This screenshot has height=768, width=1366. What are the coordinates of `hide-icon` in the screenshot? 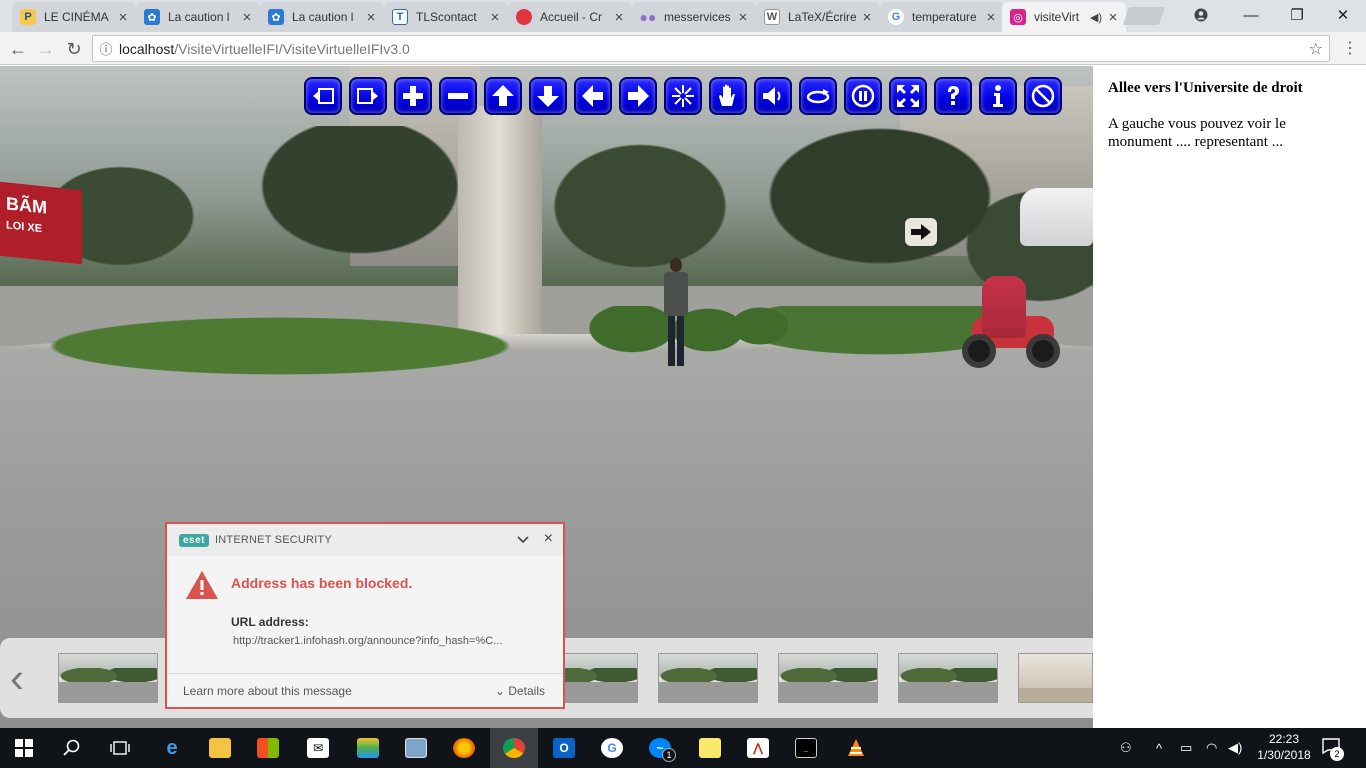 It's located at (1043, 96).